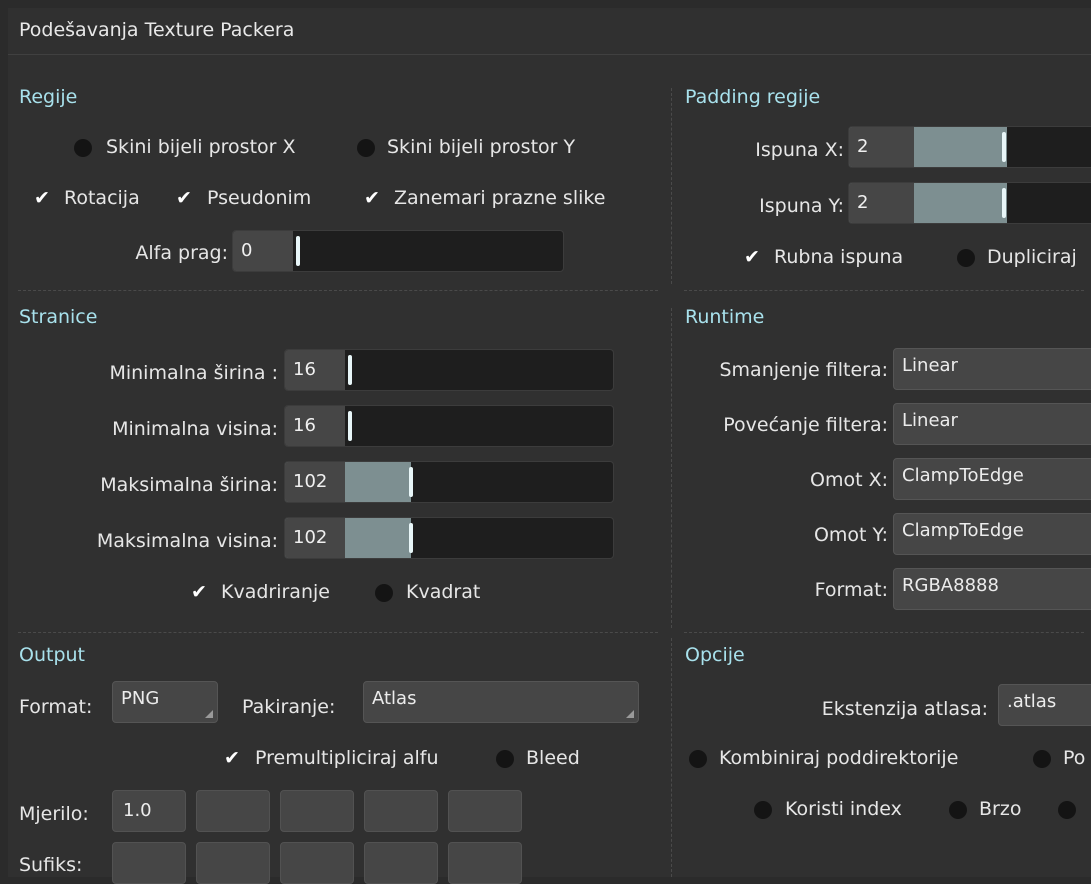 The height and width of the screenshot is (884, 1091). What do you see at coordinates (247, 250) in the screenshot?
I see `slider-value: 0` at bounding box center [247, 250].